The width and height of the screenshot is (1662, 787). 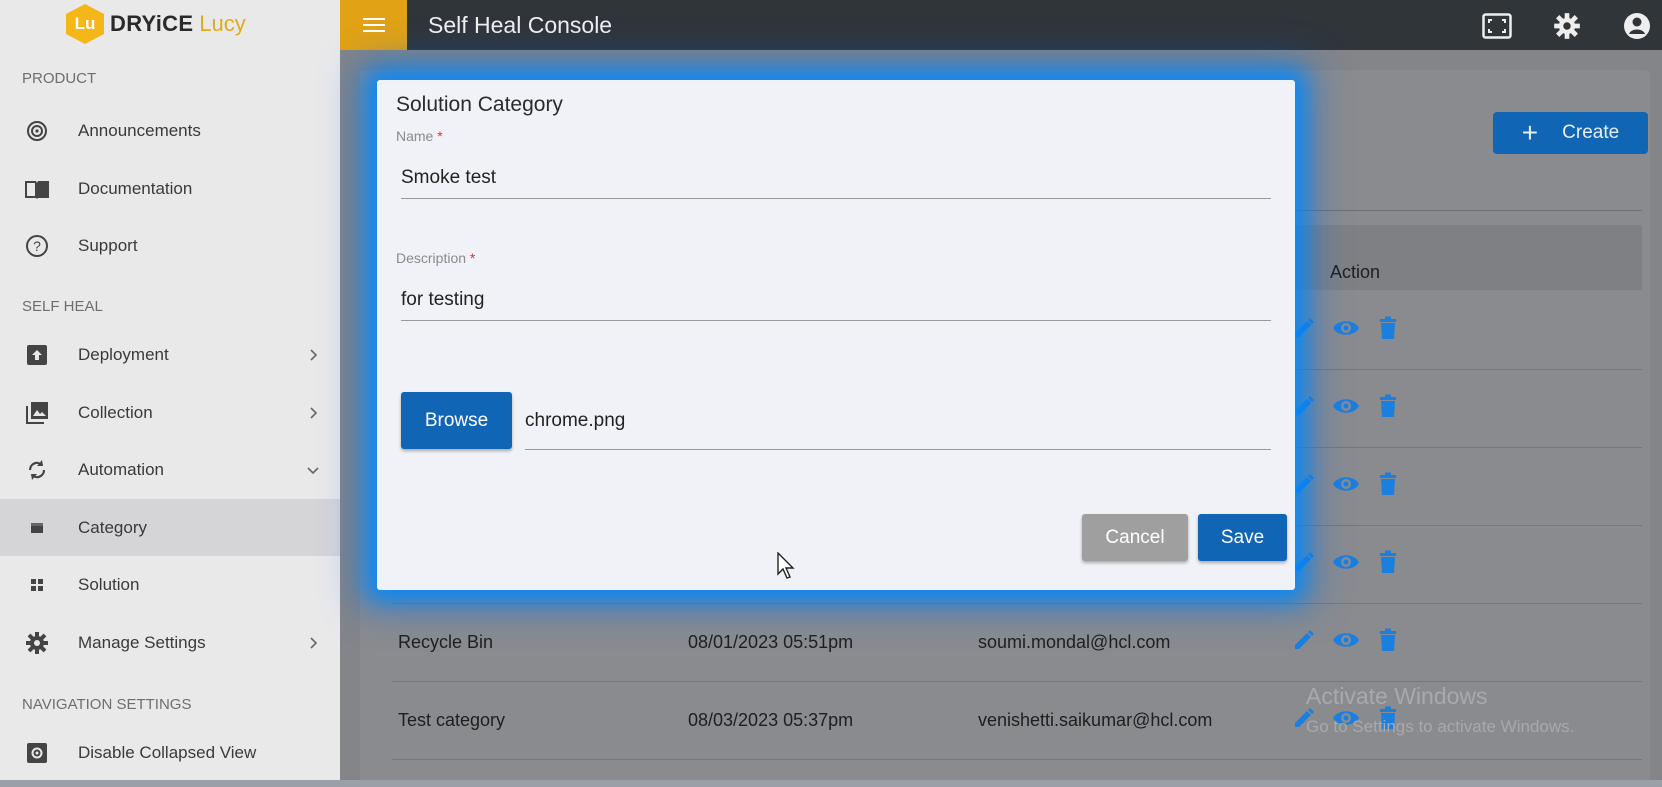 I want to click on account-icon, so click(x=1637, y=26).